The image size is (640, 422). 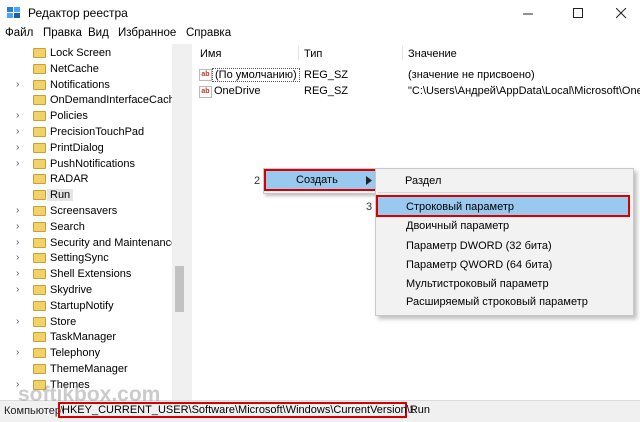 I want to click on tree-item: › Shell Extensions, so click(x=86, y=275).